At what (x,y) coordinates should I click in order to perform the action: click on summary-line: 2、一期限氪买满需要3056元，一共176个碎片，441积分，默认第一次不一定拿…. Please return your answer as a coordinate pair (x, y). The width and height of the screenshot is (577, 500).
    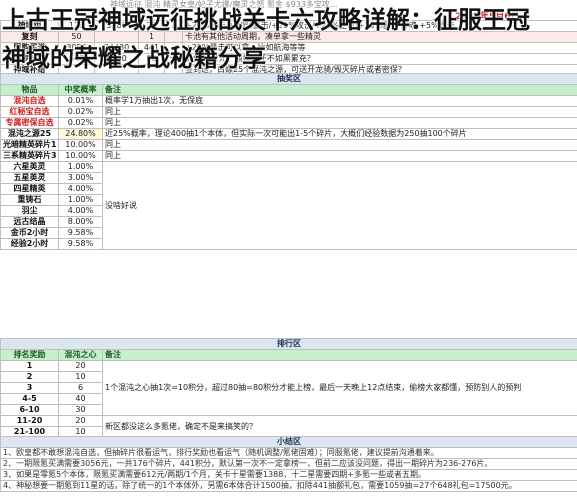
    Looking at the image, I should click on (288, 464).